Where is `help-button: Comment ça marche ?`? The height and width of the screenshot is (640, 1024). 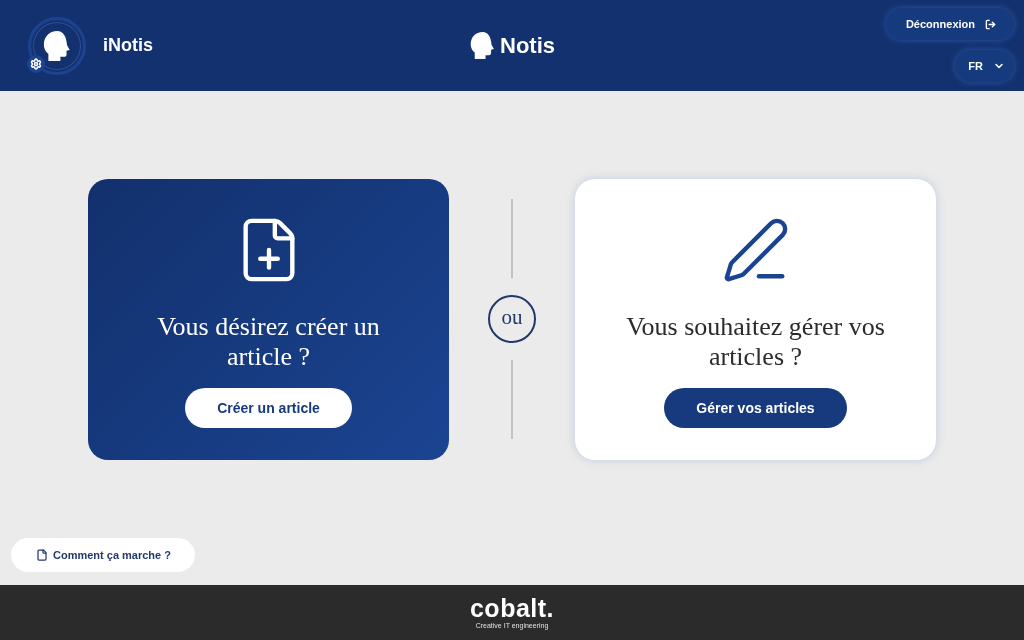 help-button: Comment ça marche ? is located at coordinates (103, 555).